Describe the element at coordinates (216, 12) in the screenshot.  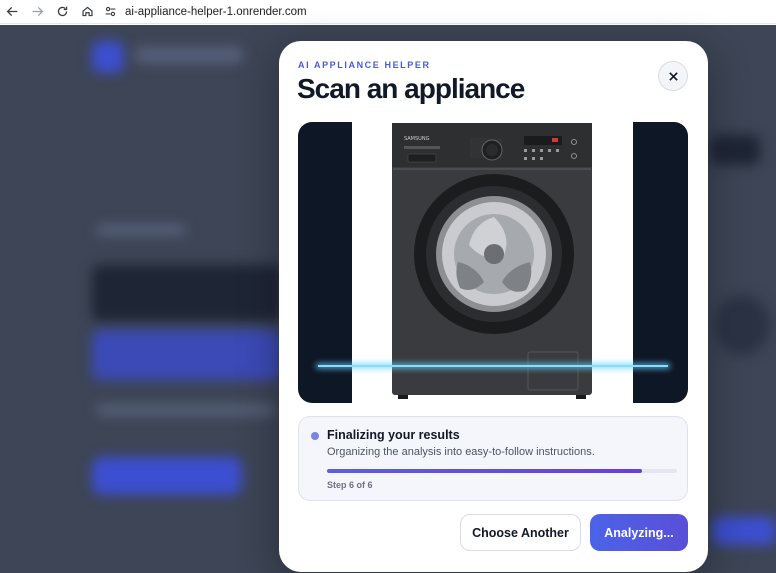
I see `url-text: ai-appliance-helper-1.onrender.com` at that location.